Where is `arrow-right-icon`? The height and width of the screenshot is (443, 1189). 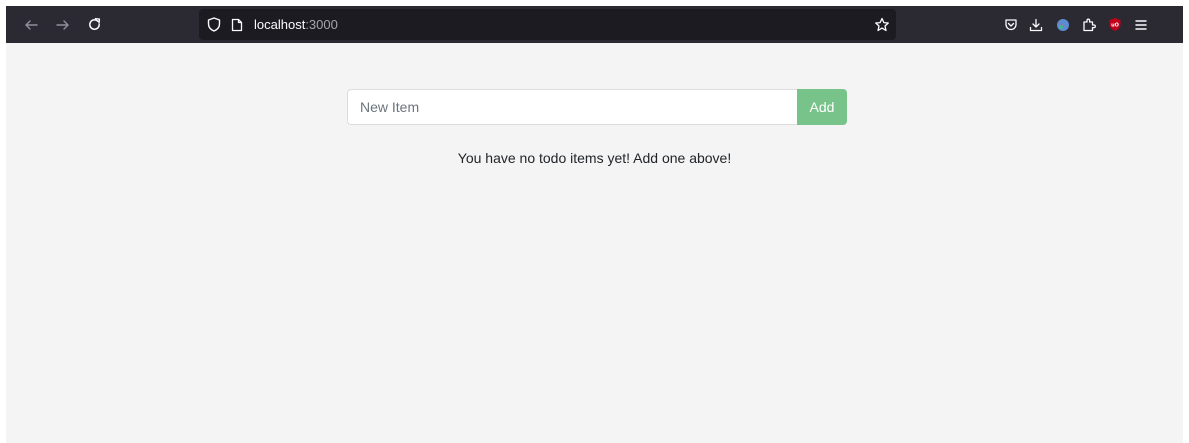
arrow-right-icon is located at coordinates (62, 24).